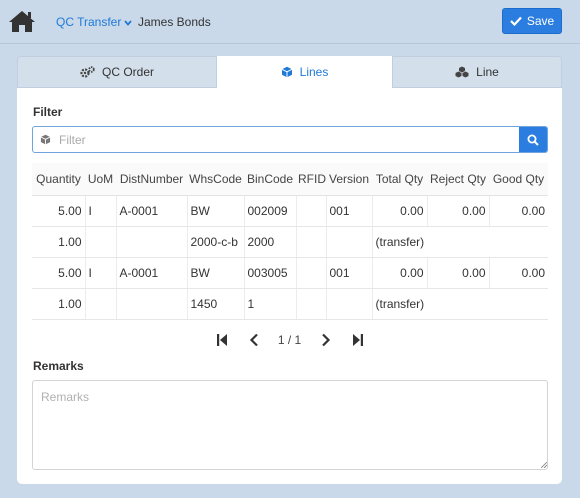 The image size is (580, 498). I want to click on check-icon, so click(516, 21).